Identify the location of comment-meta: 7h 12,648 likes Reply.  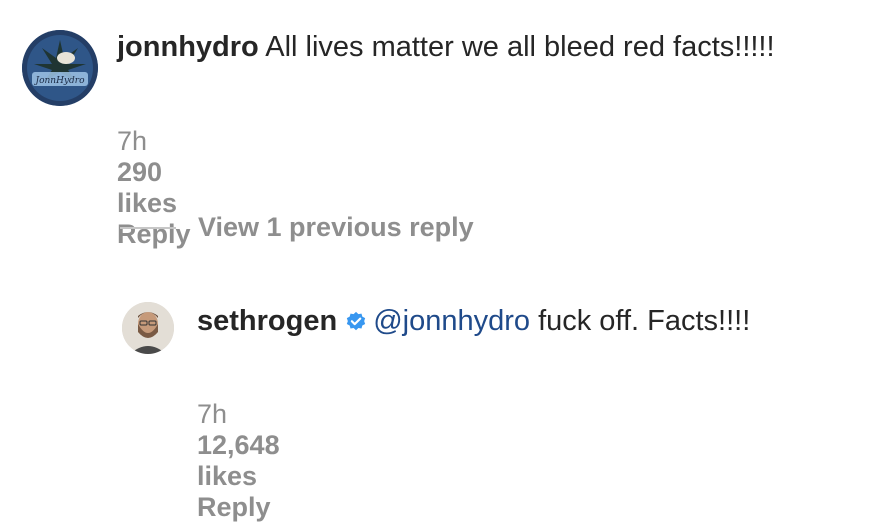
(259, 461).